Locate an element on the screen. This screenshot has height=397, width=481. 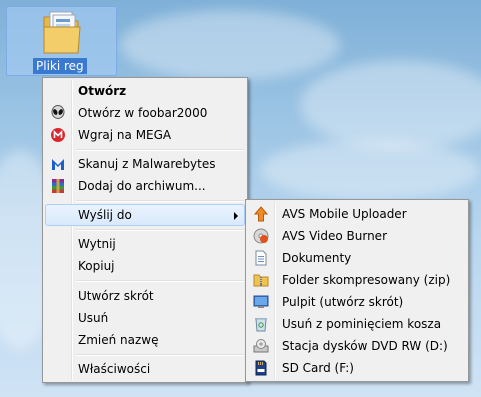
menu-item-label: Stacja dysków DVD RW (D:) is located at coordinates (365, 346).